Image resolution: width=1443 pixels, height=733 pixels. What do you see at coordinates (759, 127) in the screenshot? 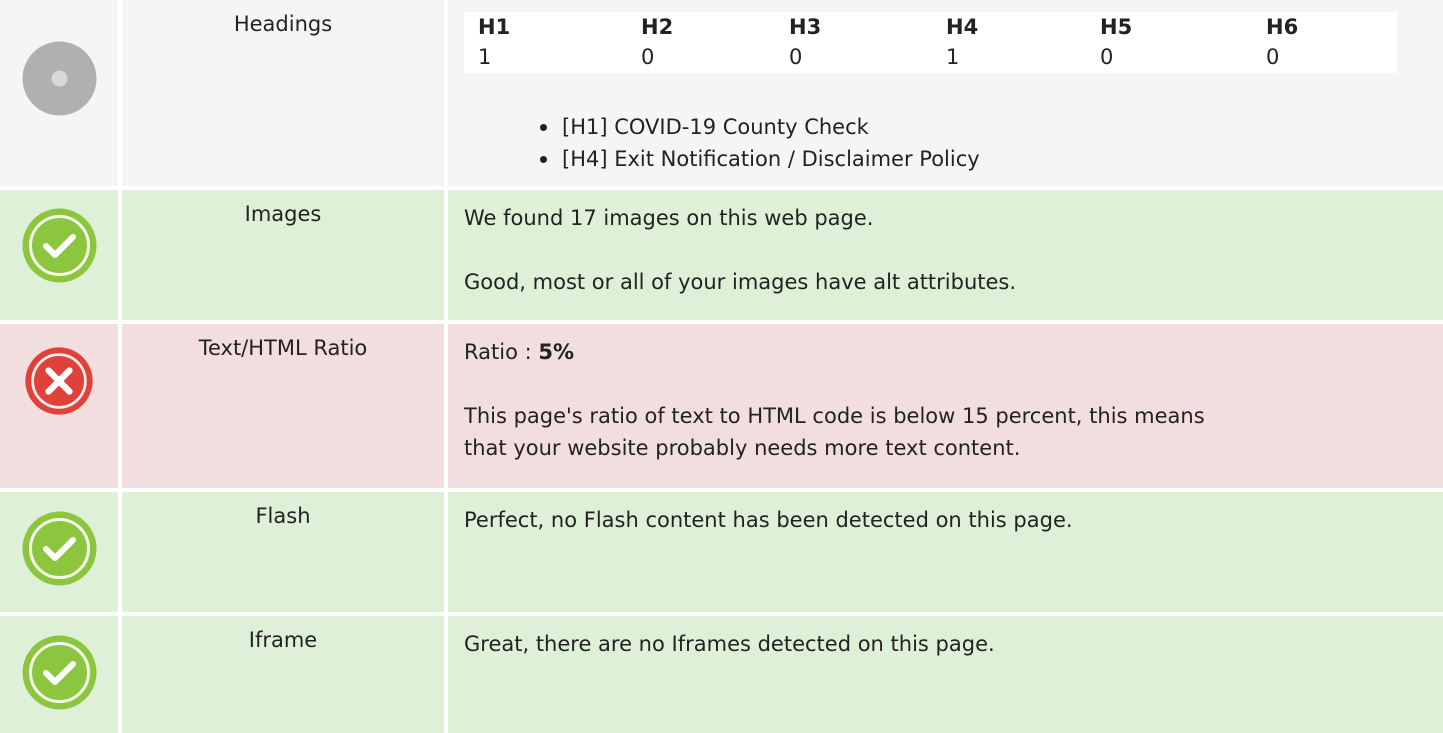
I see `list-item: [H1] COVID-19 County Check` at bounding box center [759, 127].